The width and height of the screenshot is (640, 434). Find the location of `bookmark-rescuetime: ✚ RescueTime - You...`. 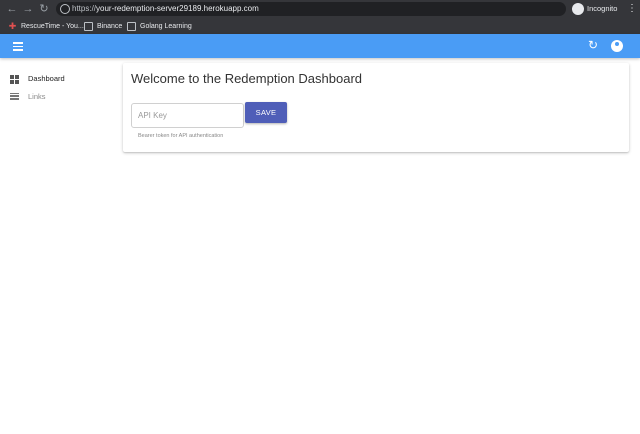

bookmark-rescuetime: ✚ RescueTime - You... is located at coordinates (46, 26).